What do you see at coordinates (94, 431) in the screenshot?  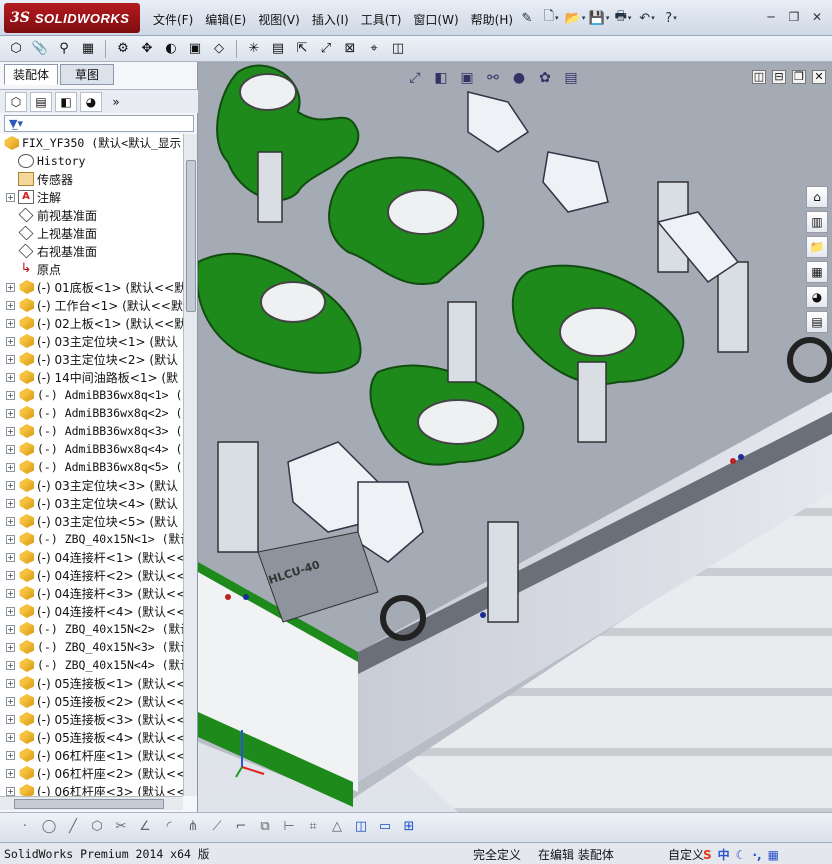 I see `tree-item: + (-) AdmiBB36wx8q<3> (默` at bounding box center [94, 431].